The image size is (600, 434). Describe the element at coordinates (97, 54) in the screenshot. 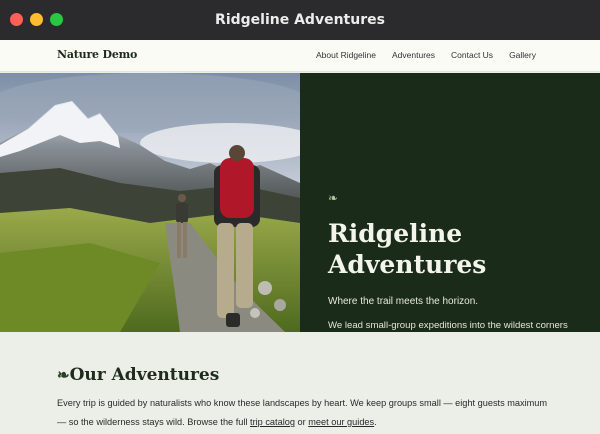

I see `site-brand: Nature Demo` at that location.